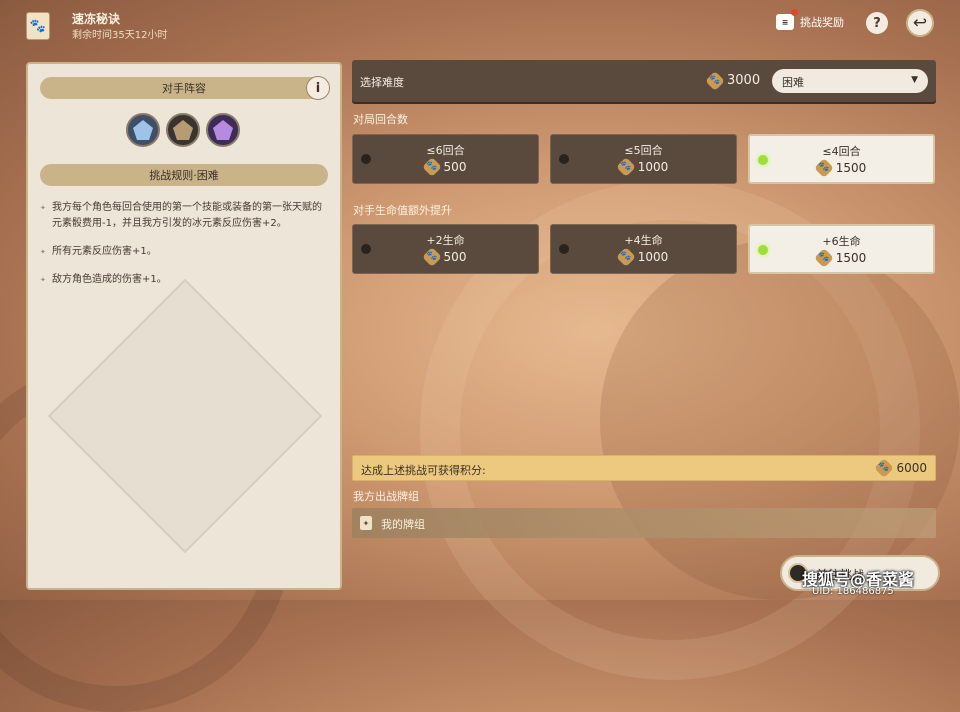 The image size is (960, 712). I want to click on chevron-down-icon: ▼, so click(914, 80).